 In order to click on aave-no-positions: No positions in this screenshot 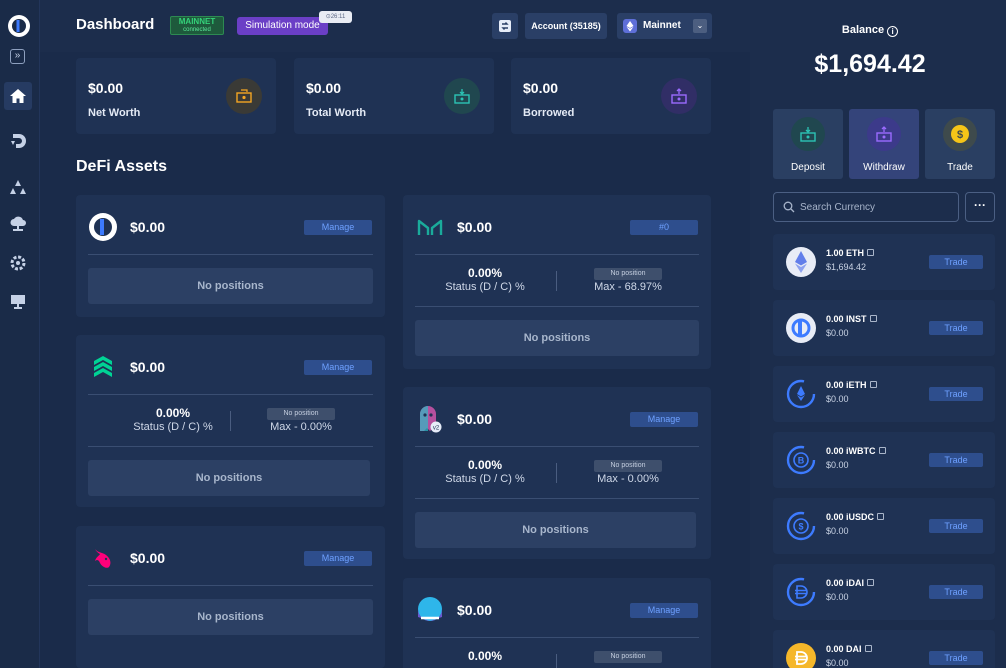, I will do `click(555, 530)`.